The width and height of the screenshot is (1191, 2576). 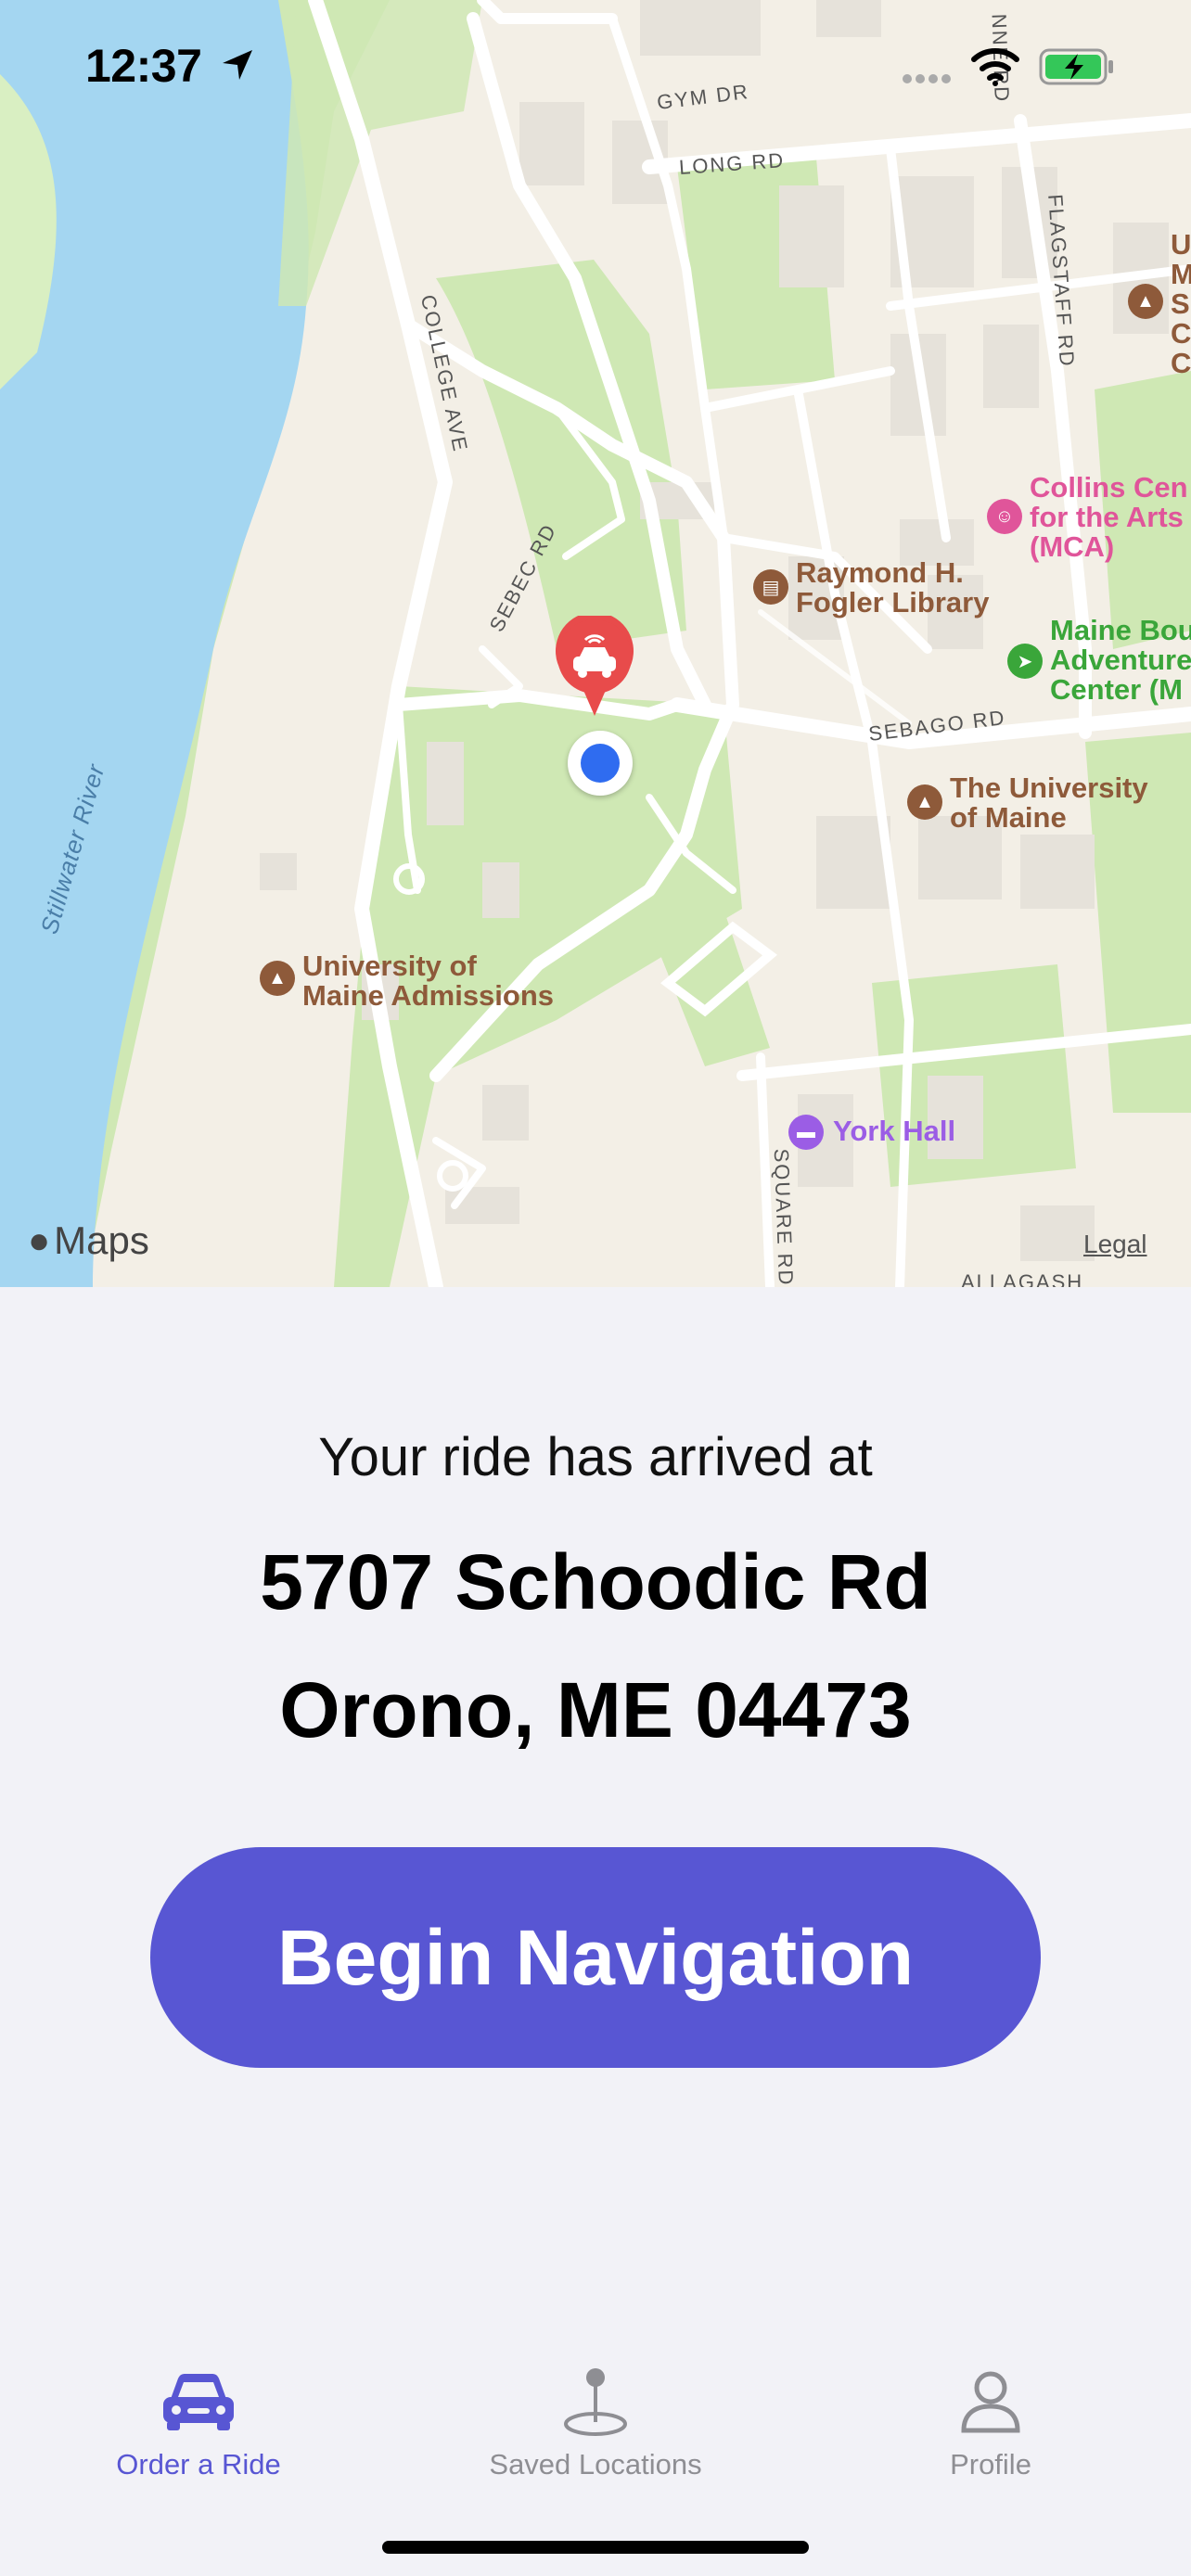 I want to click on address-line-1: 5707 Schoodic Rd, so click(x=595, y=1582).